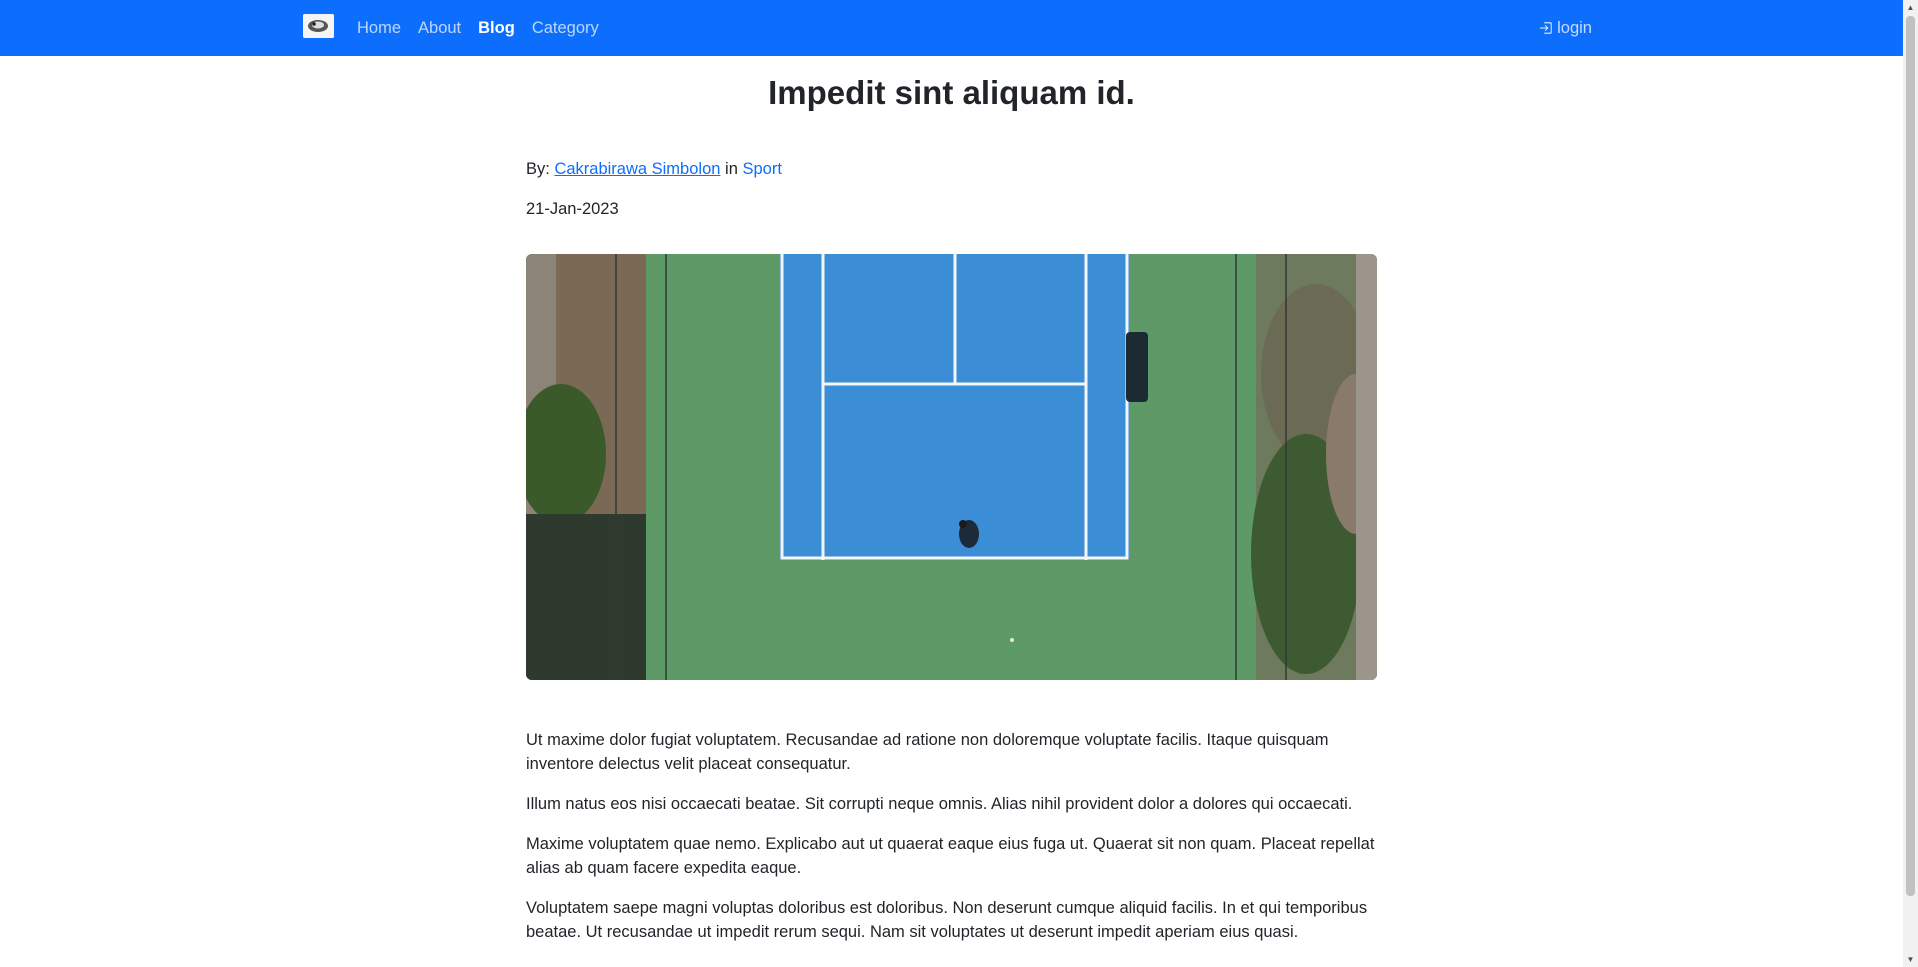 This screenshot has height=967, width=1918. What do you see at coordinates (565, 28) in the screenshot?
I see `nav-link-category: Category` at bounding box center [565, 28].